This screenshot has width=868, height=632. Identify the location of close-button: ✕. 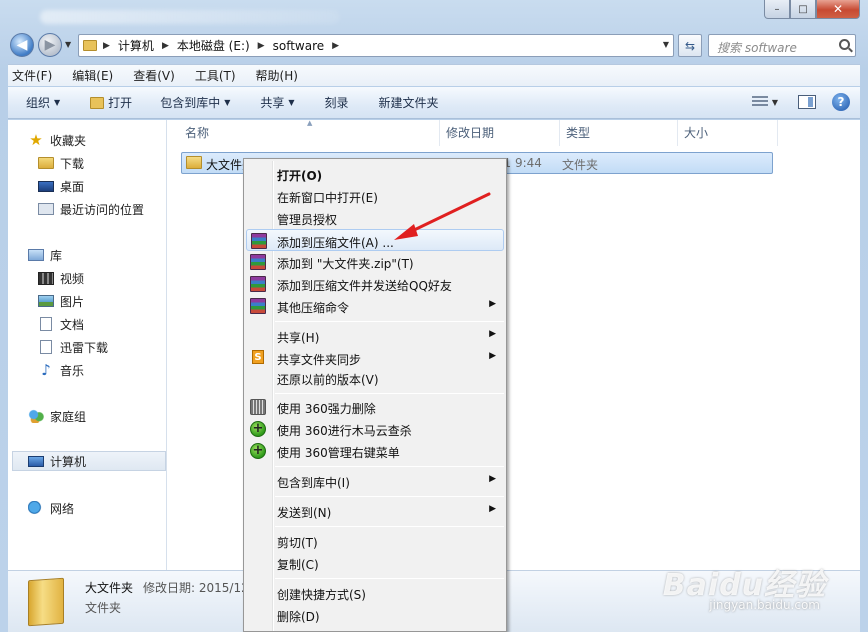
(838, 9).